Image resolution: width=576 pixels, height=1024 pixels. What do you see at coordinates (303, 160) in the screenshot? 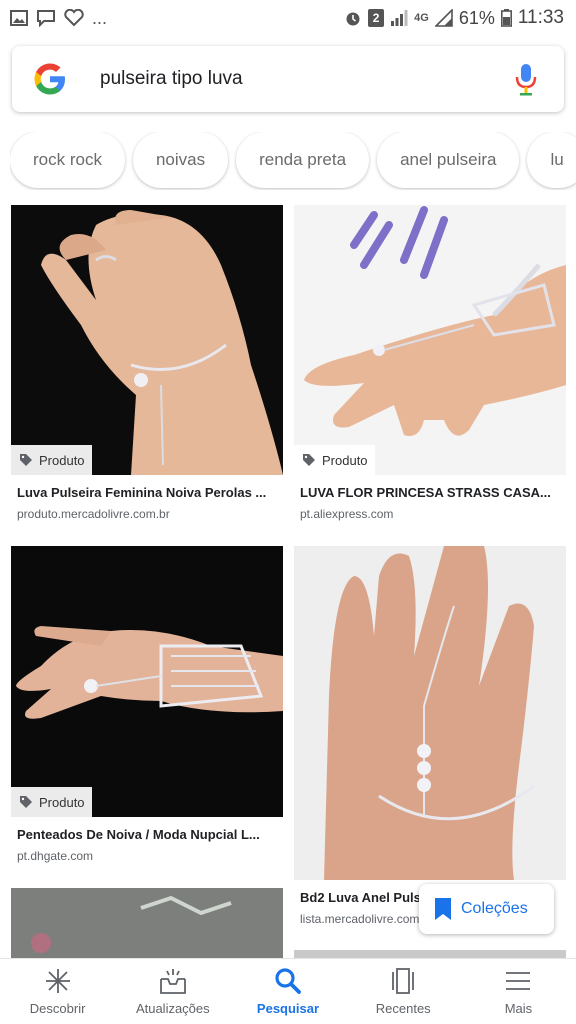
I see `chip-renda-preta: renda preta` at bounding box center [303, 160].